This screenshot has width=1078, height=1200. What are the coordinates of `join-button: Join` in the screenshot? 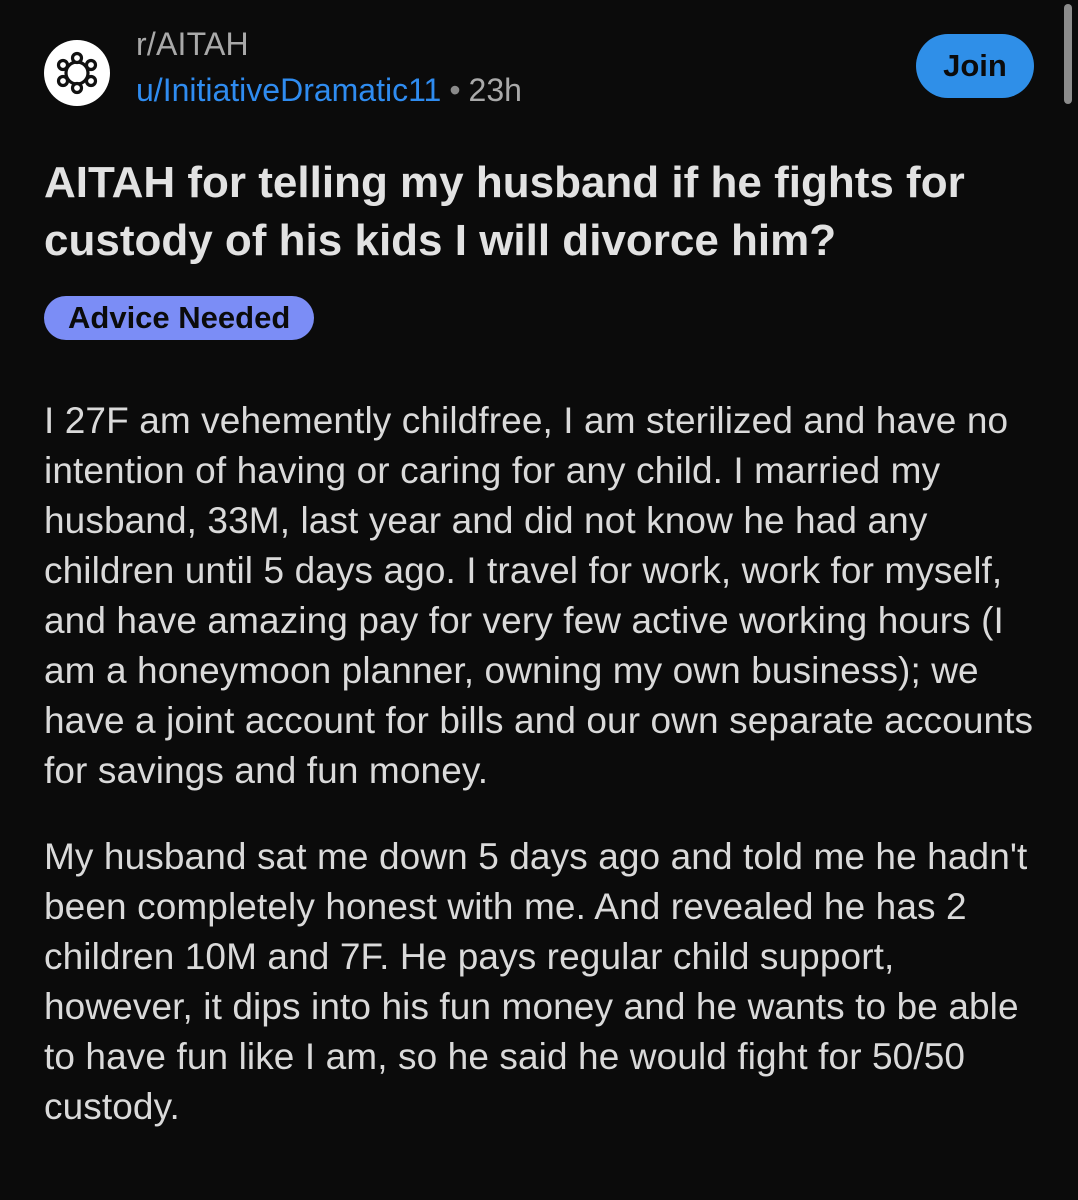 It's located at (975, 66).